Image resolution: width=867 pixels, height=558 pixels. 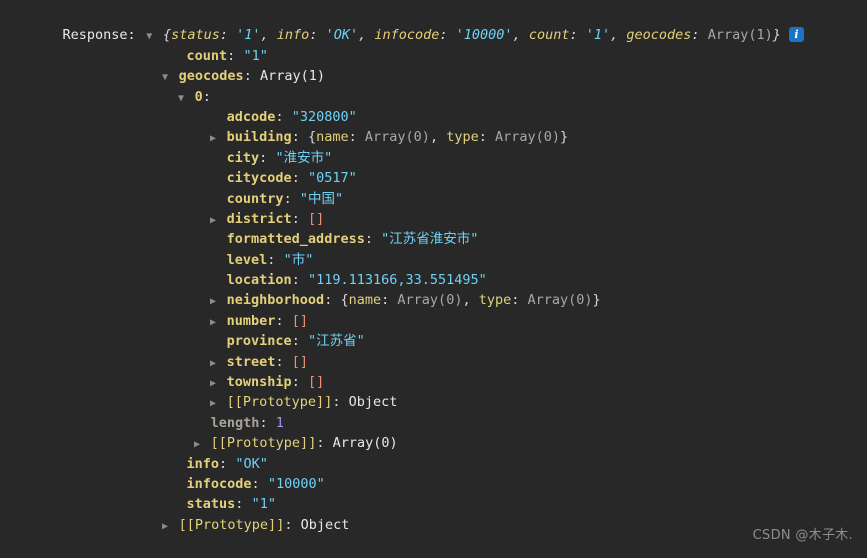 What do you see at coordinates (433, 391) in the screenshot?
I see `console-row-prototype-object-inner: [[Prototype]]: Object` at bounding box center [433, 391].